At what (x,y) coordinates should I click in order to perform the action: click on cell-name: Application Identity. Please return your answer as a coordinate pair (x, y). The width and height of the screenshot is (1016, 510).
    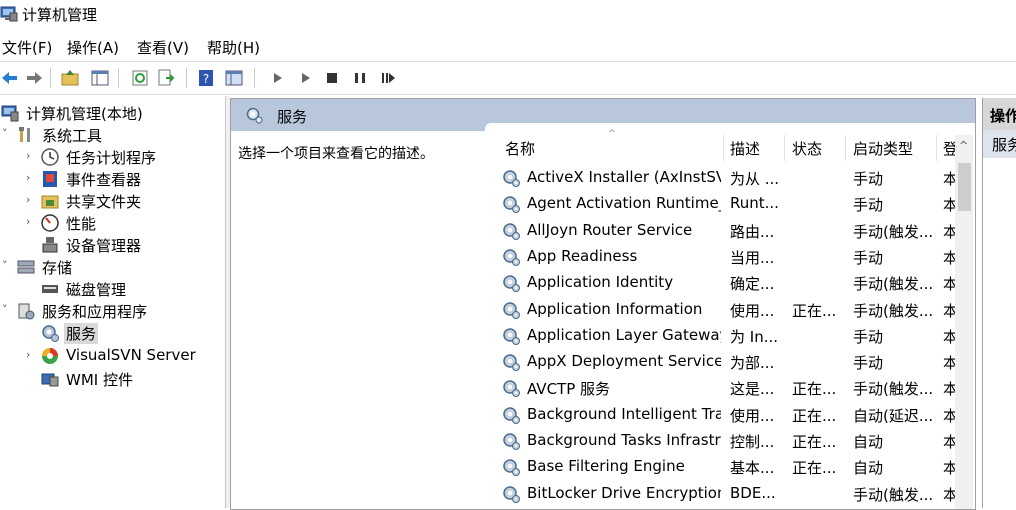
    Looking at the image, I should click on (600, 282).